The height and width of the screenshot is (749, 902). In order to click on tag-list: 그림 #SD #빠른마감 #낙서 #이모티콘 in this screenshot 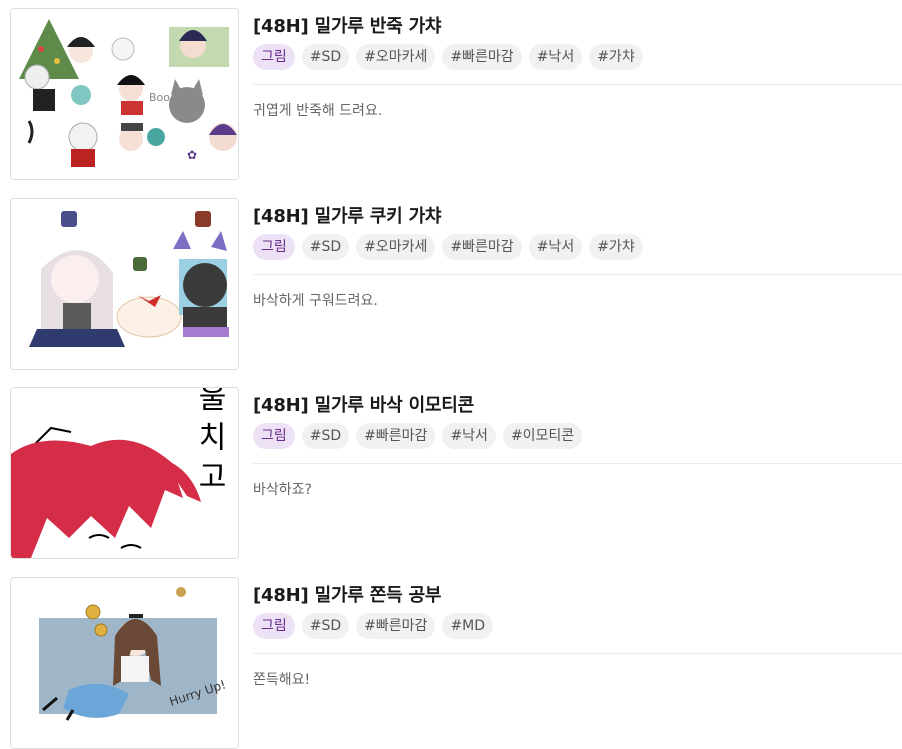, I will do `click(418, 436)`.